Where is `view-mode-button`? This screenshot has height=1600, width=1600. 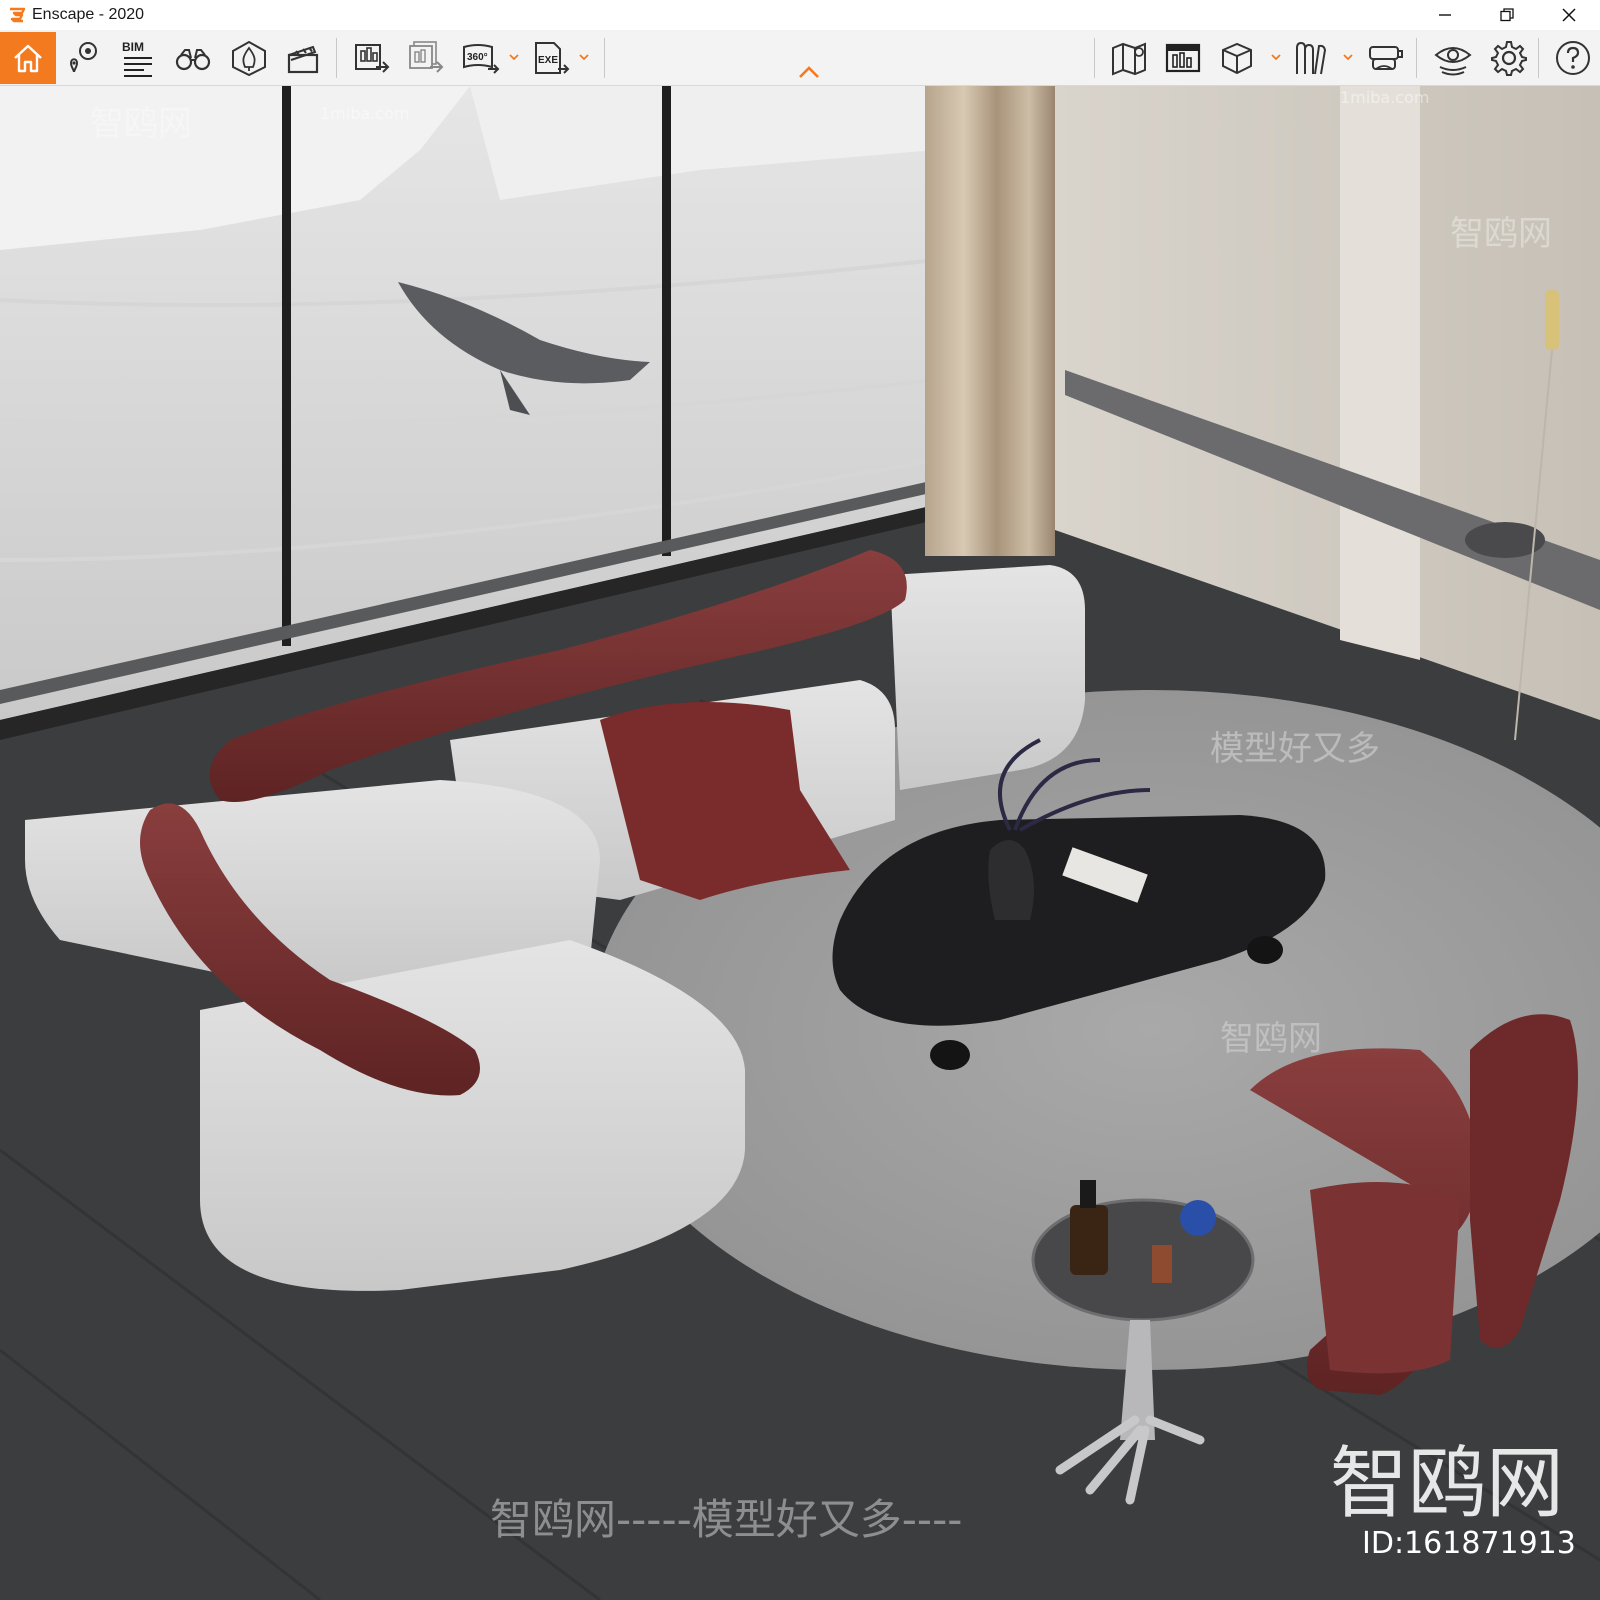 view-mode-button is located at coordinates (1453, 58).